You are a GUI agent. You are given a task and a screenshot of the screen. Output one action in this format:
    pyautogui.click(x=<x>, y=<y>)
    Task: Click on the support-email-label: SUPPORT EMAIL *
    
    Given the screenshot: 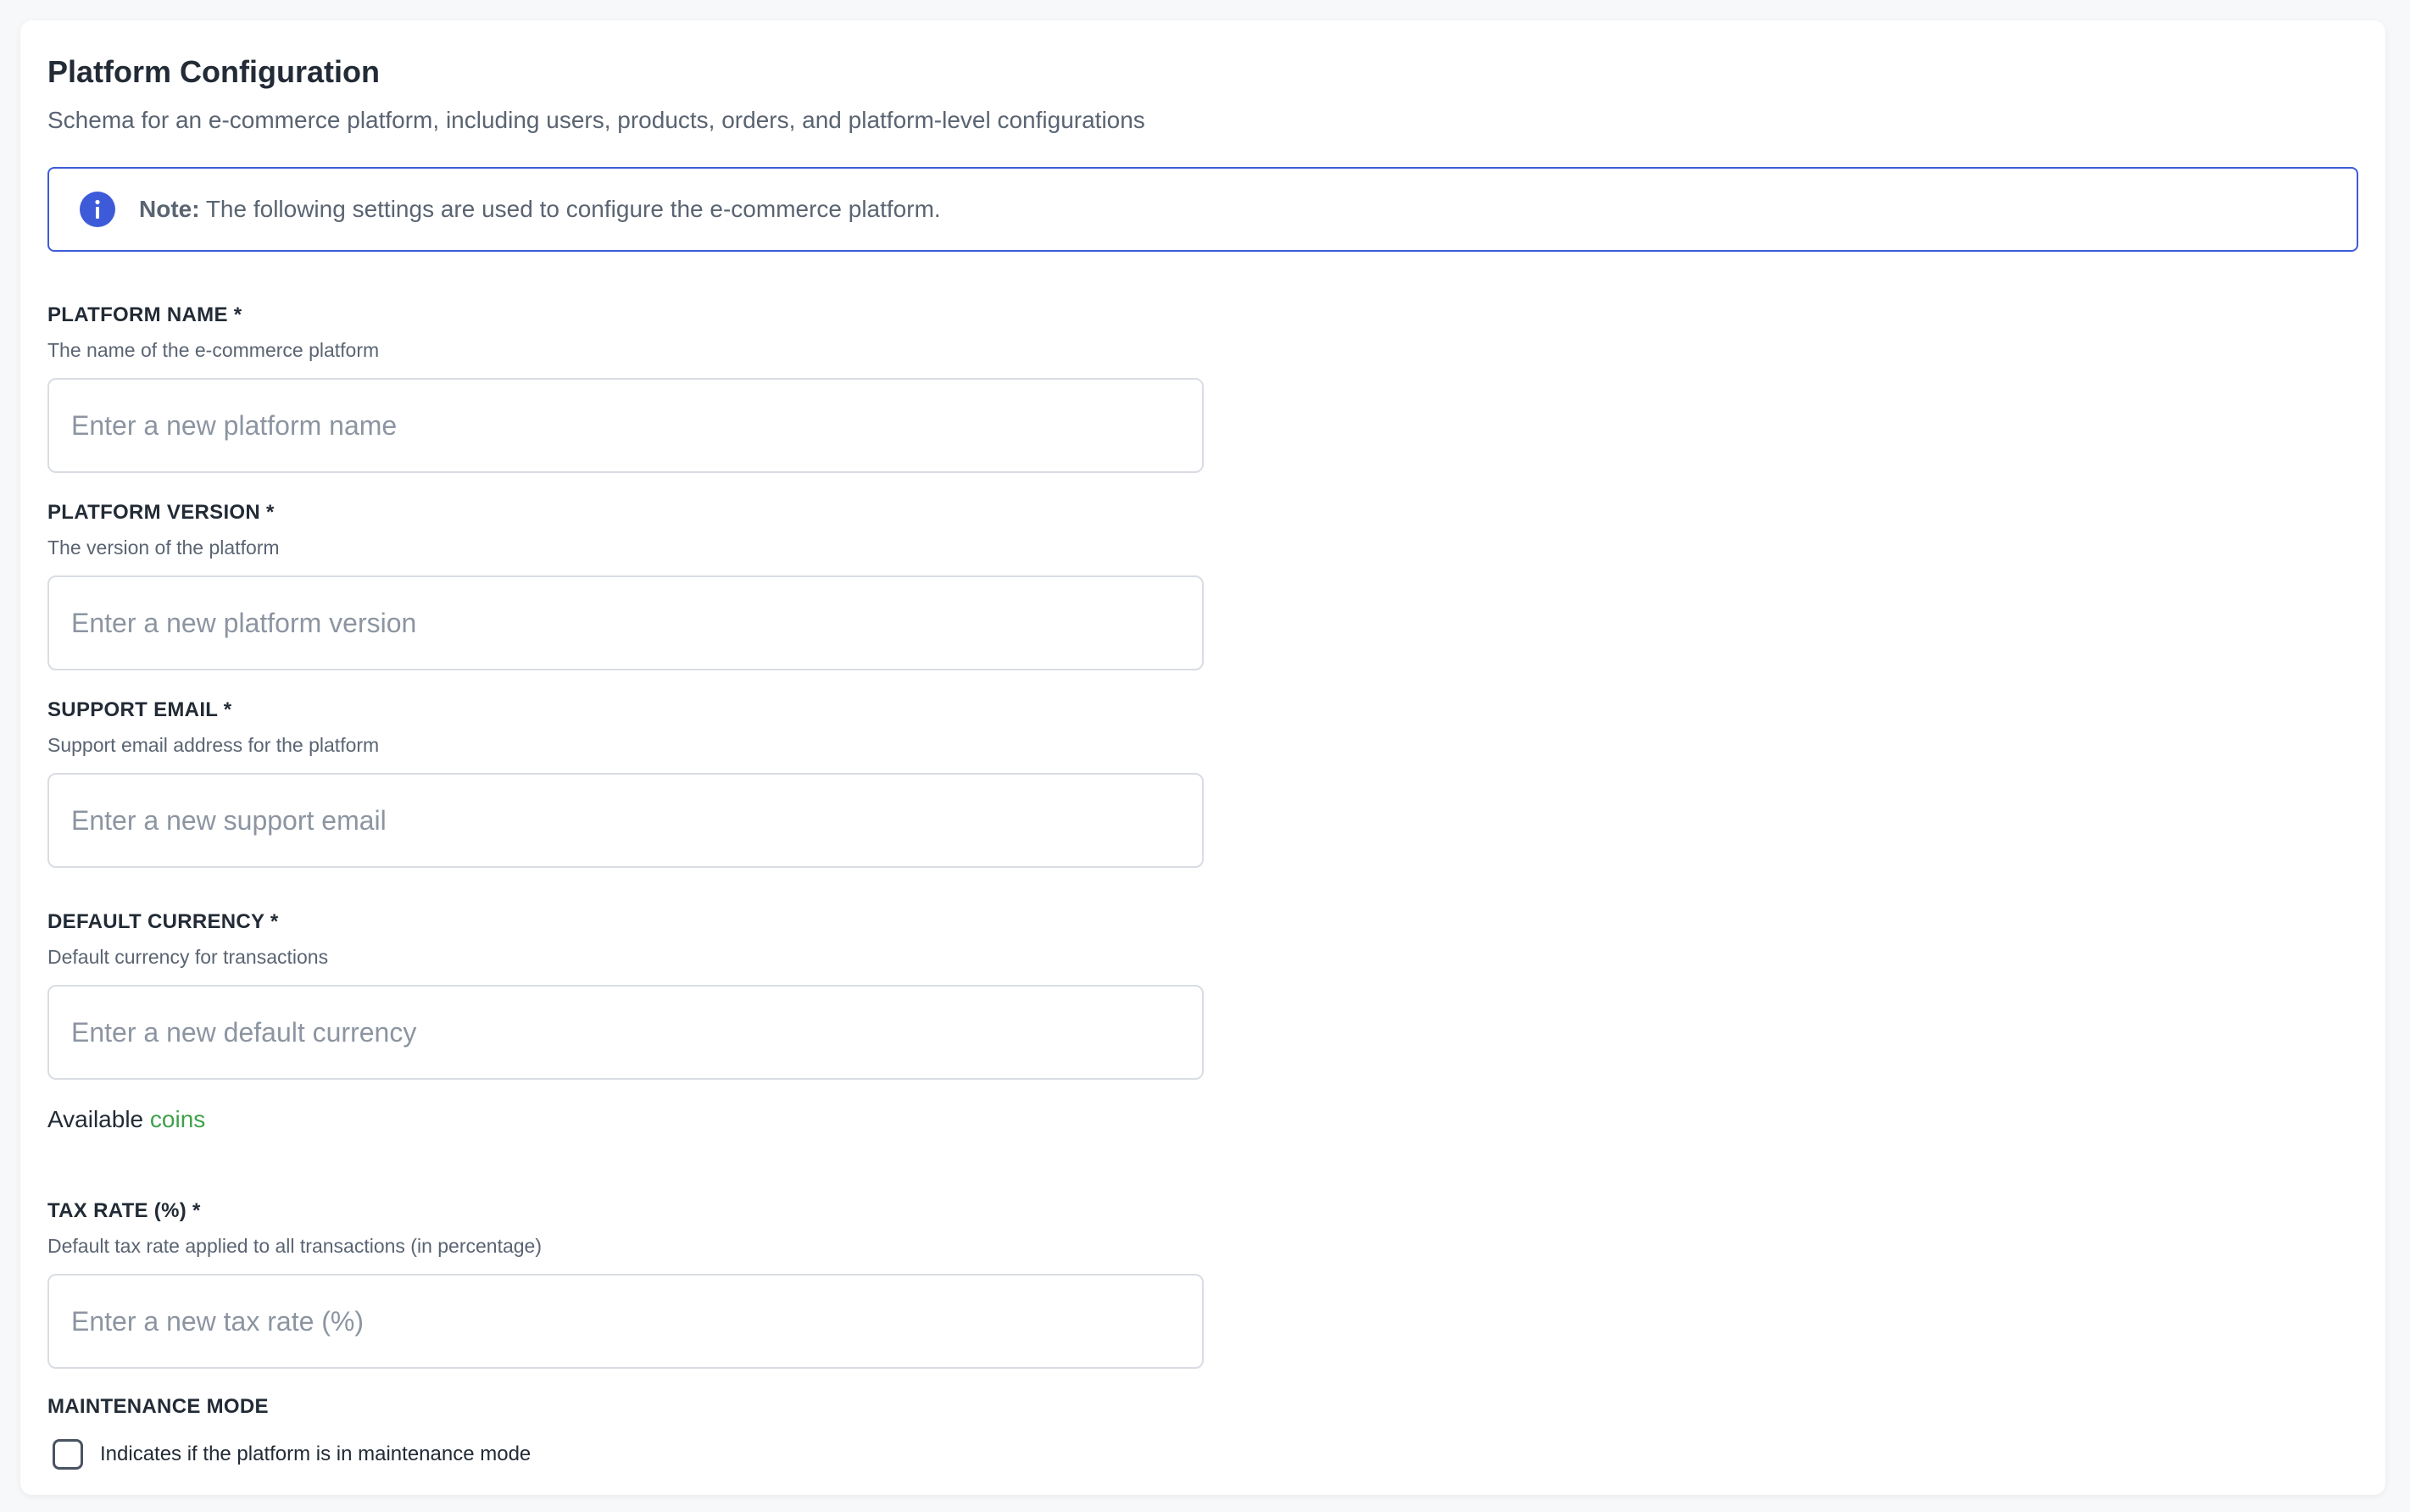 What is the action you would take?
    pyautogui.click(x=139, y=710)
    